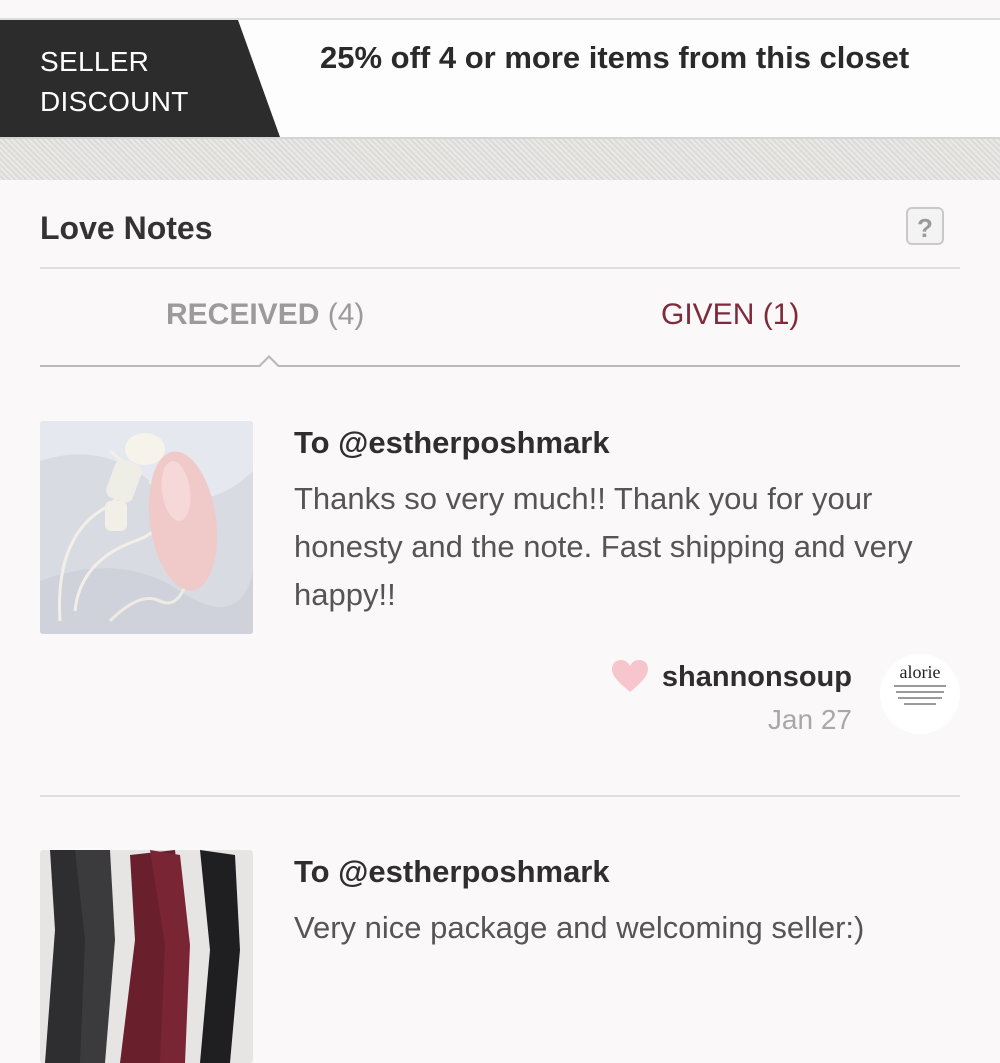 This screenshot has height=1063, width=1000. I want to click on tab-given-label: GIVEN, so click(708, 314).